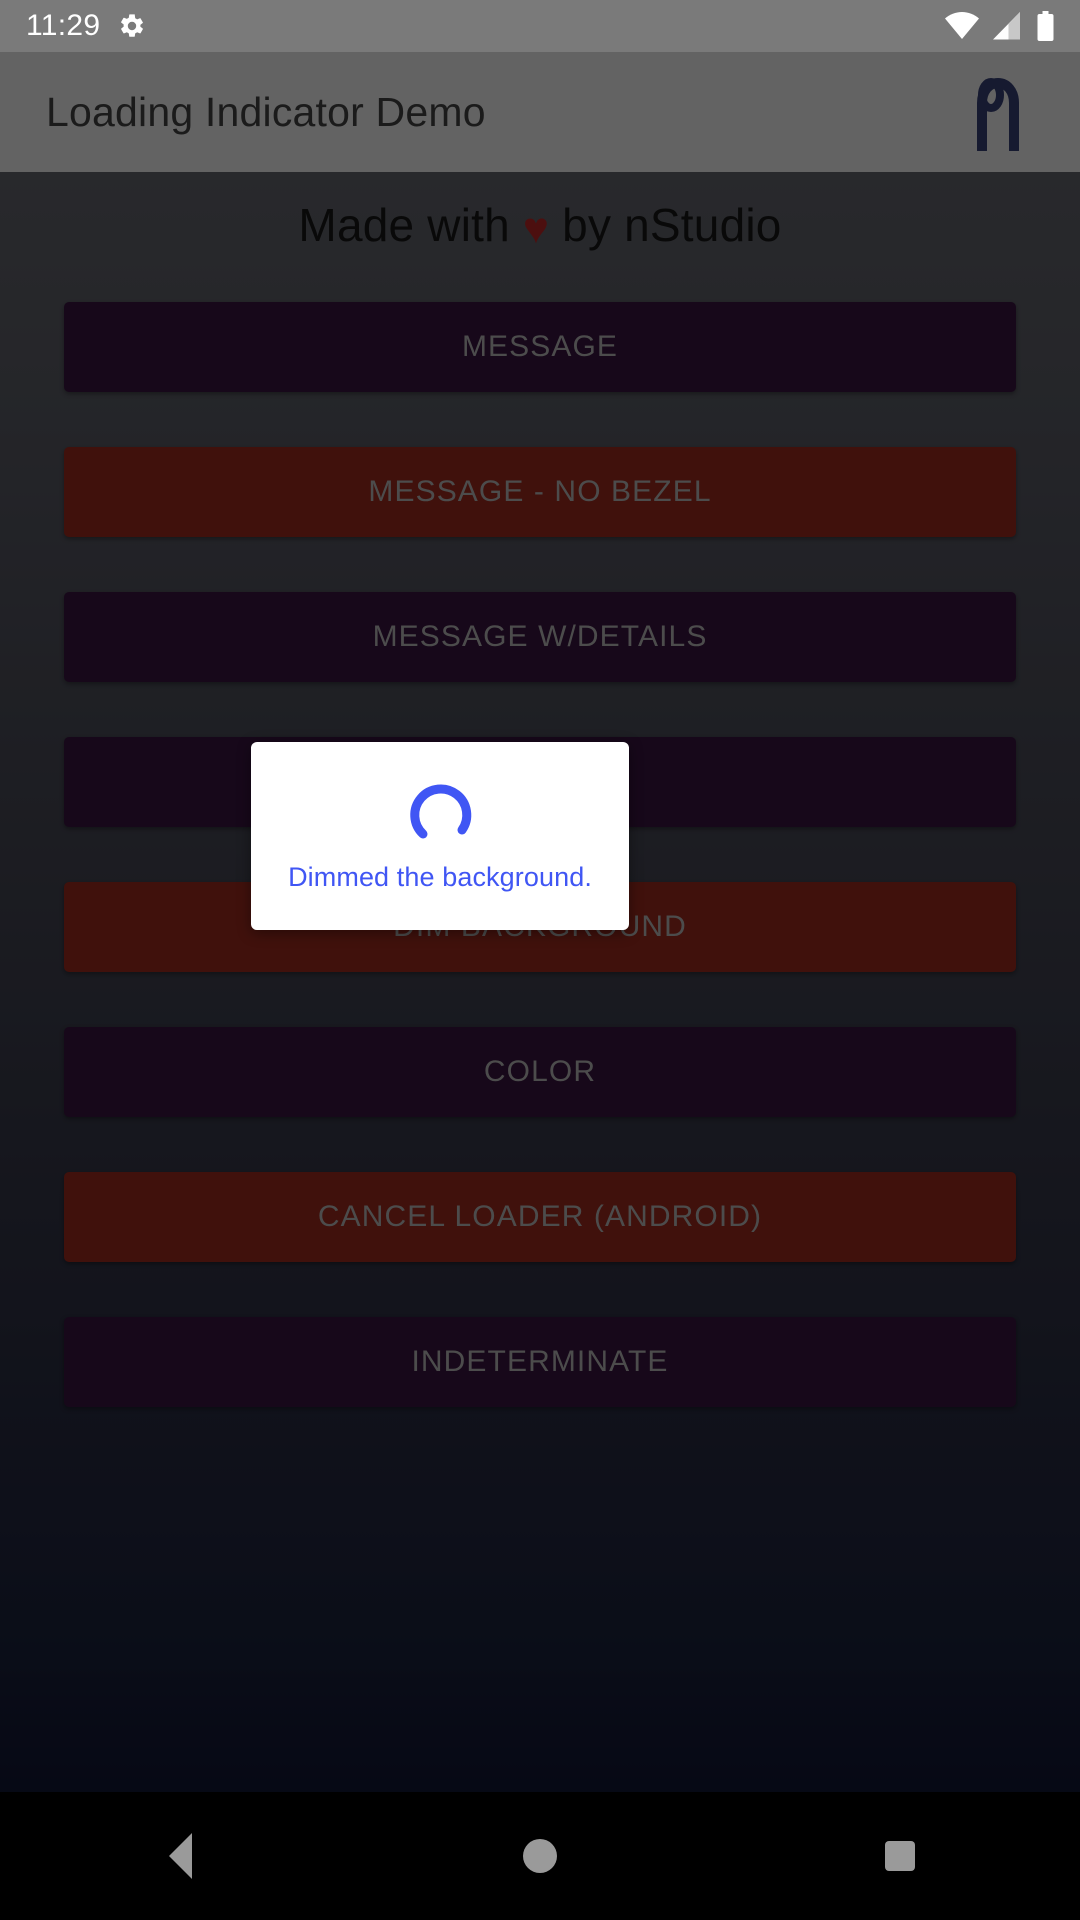 This screenshot has height=1920, width=1080. I want to click on status-bar-left: 11:29, so click(86, 26).